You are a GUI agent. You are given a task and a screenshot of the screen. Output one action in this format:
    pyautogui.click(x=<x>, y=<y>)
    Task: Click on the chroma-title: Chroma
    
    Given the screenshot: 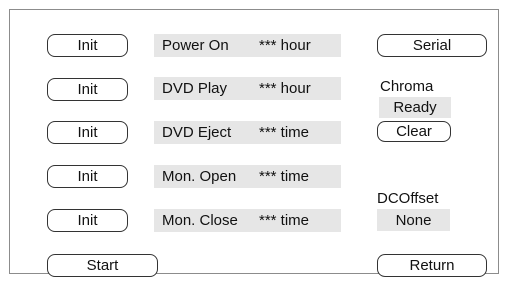 What is the action you would take?
    pyautogui.click(x=407, y=86)
    